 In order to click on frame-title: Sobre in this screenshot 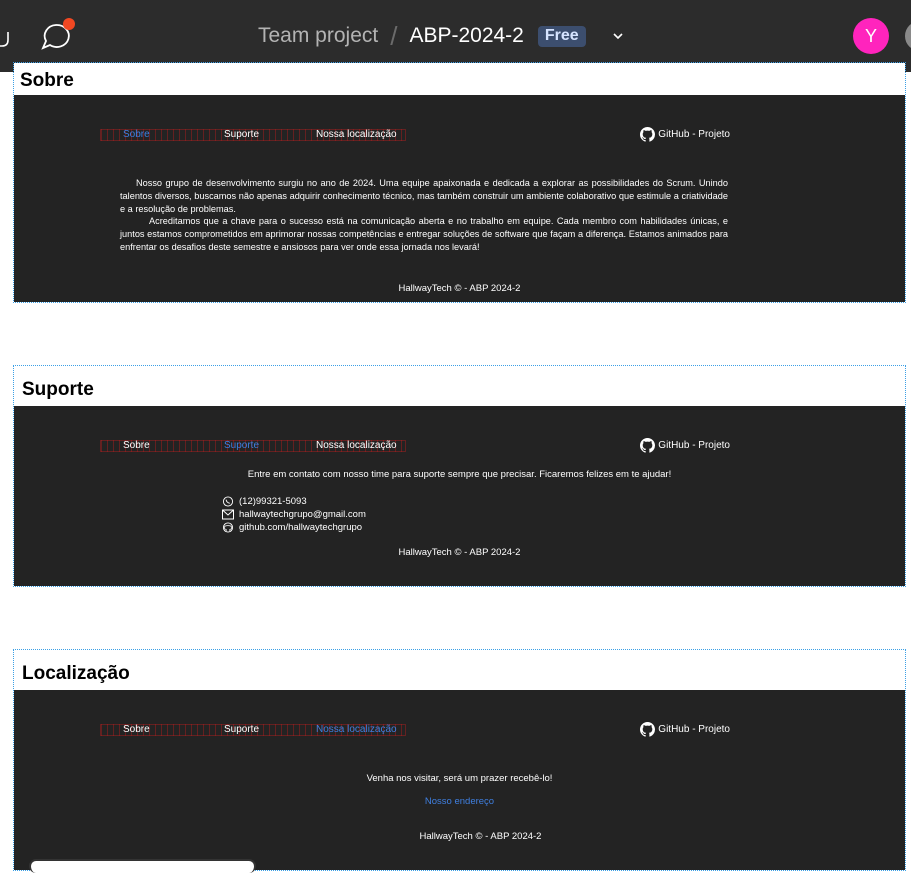, I will do `click(47, 80)`.